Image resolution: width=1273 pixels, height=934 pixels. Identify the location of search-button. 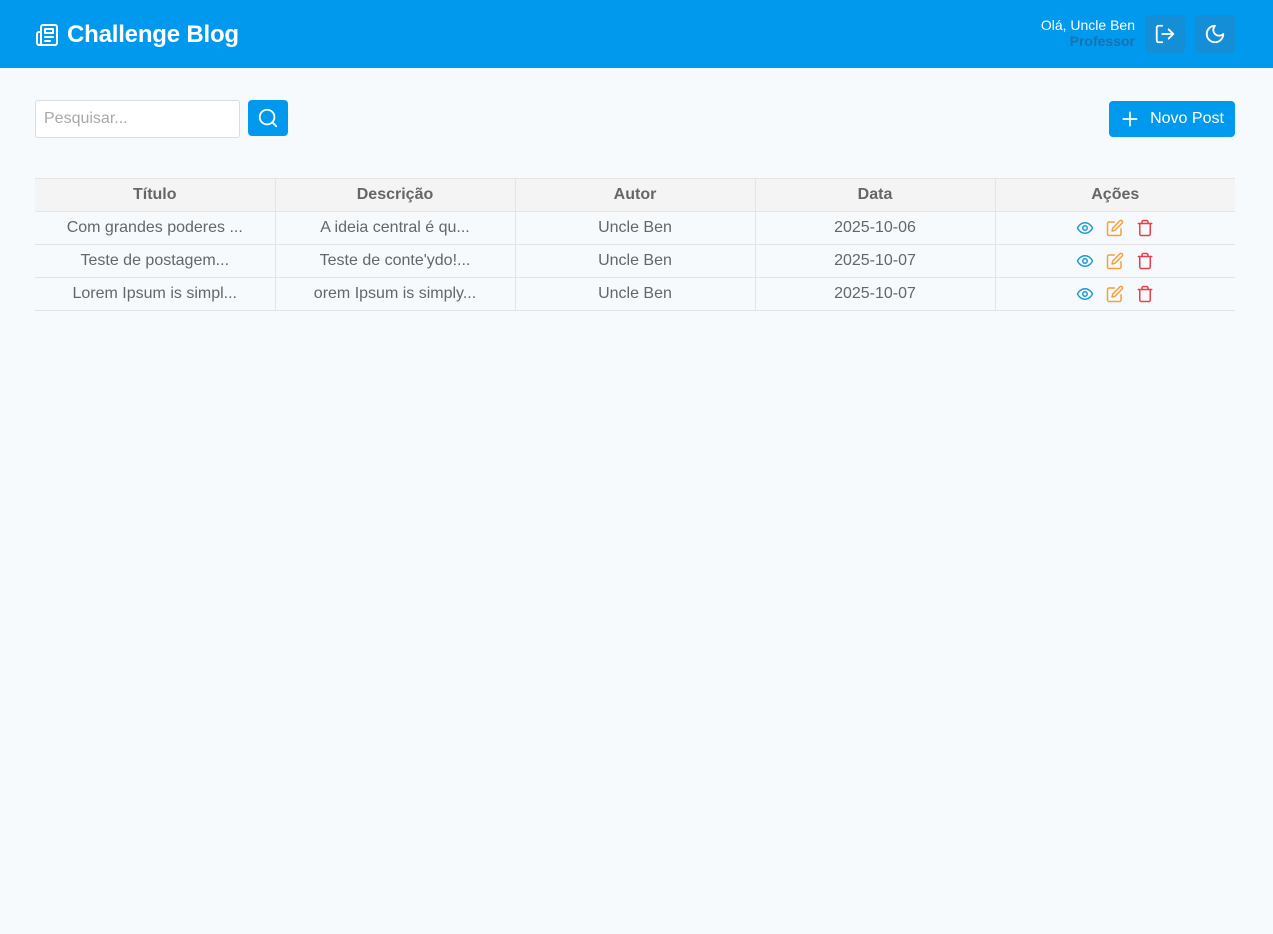
(268, 118).